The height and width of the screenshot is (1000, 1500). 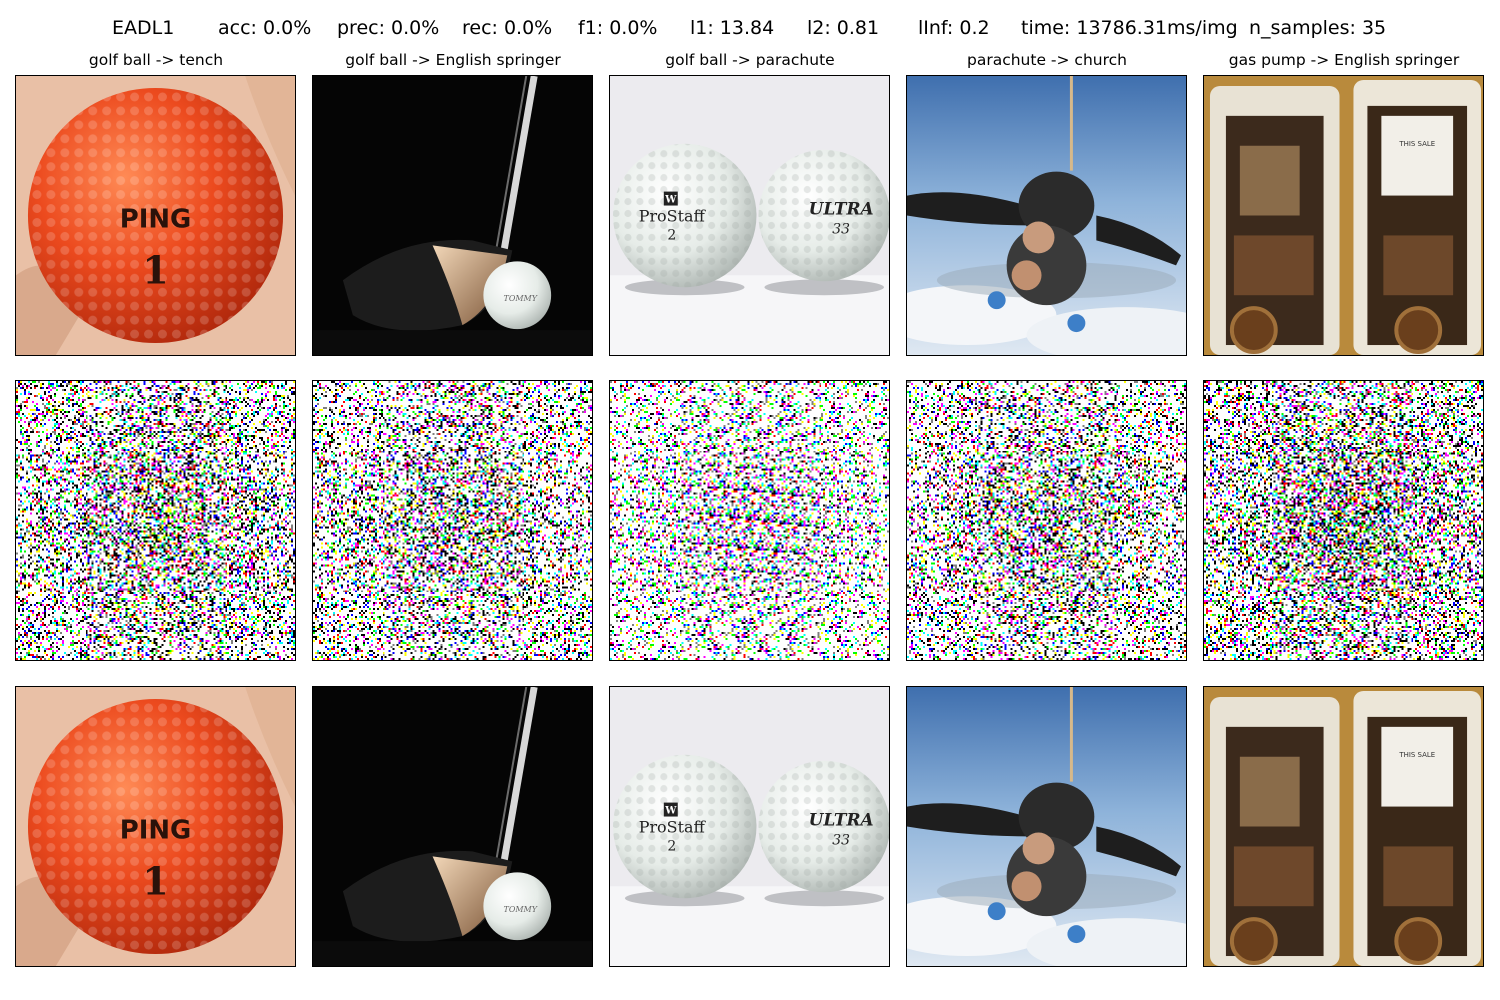 I want to click on recall-stat: rec: 0.0%, so click(x=507, y=28).